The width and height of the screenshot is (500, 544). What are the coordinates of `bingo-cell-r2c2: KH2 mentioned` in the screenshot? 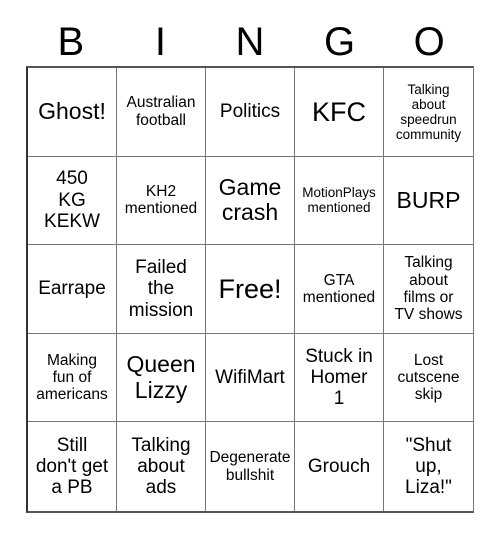 It's located at (161, 201).